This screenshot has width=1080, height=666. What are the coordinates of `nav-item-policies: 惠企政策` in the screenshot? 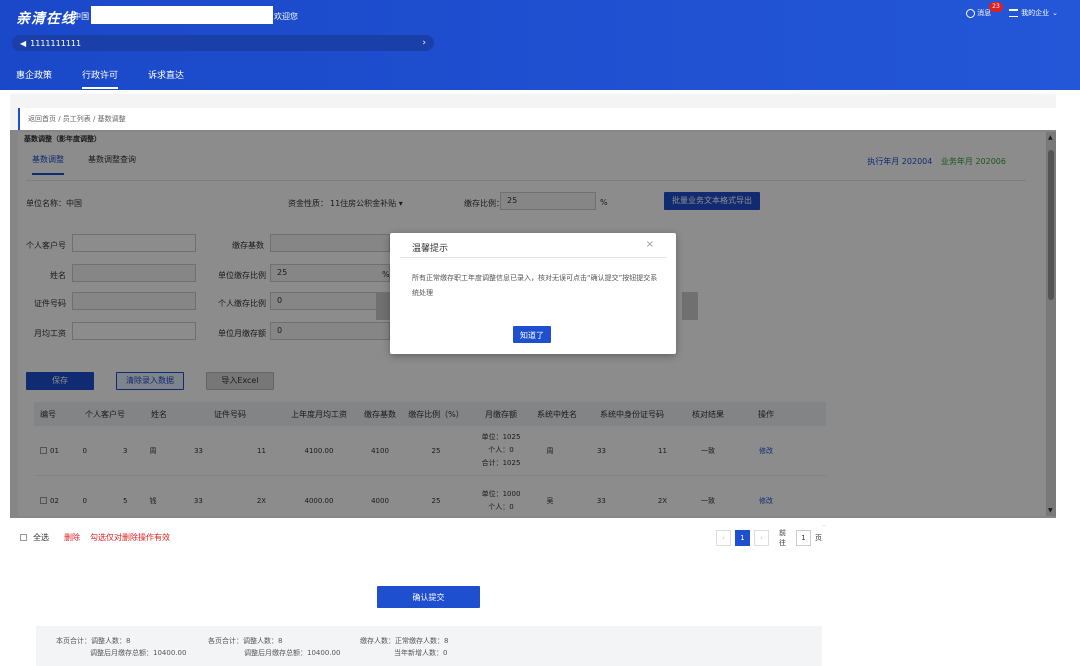 It's located at (34, 78).